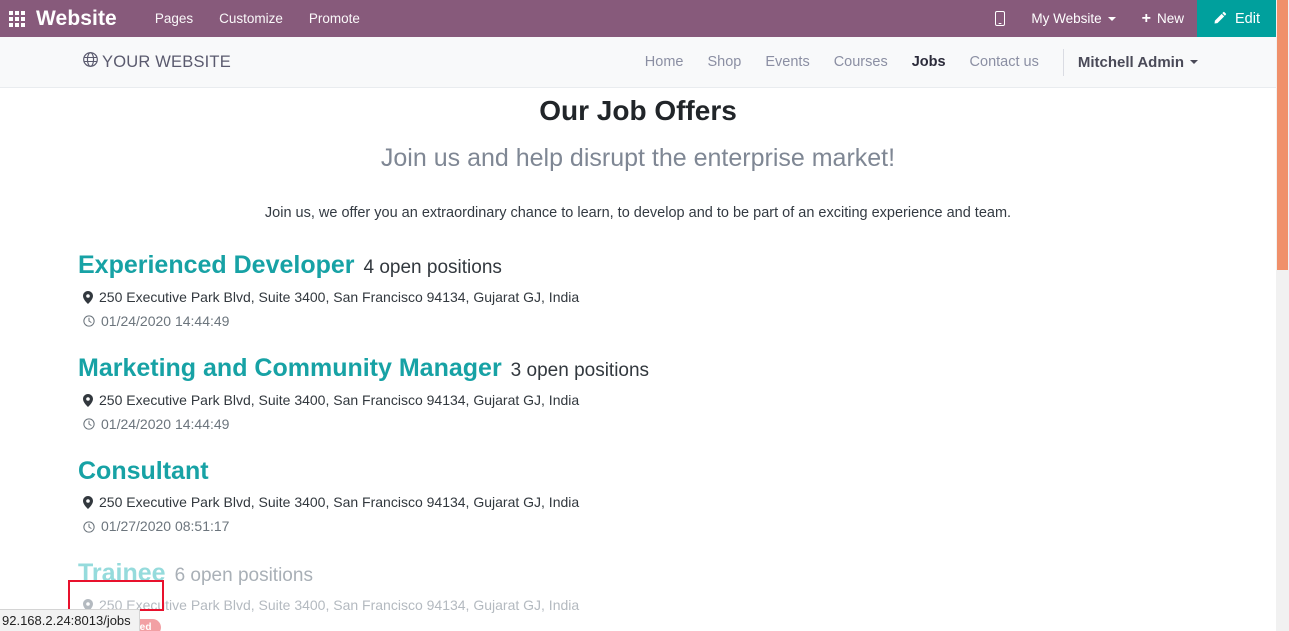 Image resolution: width=1289 pixels, height=631 pixels. What do you see at coordinates (165, 526) in the screenshot?
I see `job-date-text: 01/27/2020 08:51:17` at bounding box center [165, 526].